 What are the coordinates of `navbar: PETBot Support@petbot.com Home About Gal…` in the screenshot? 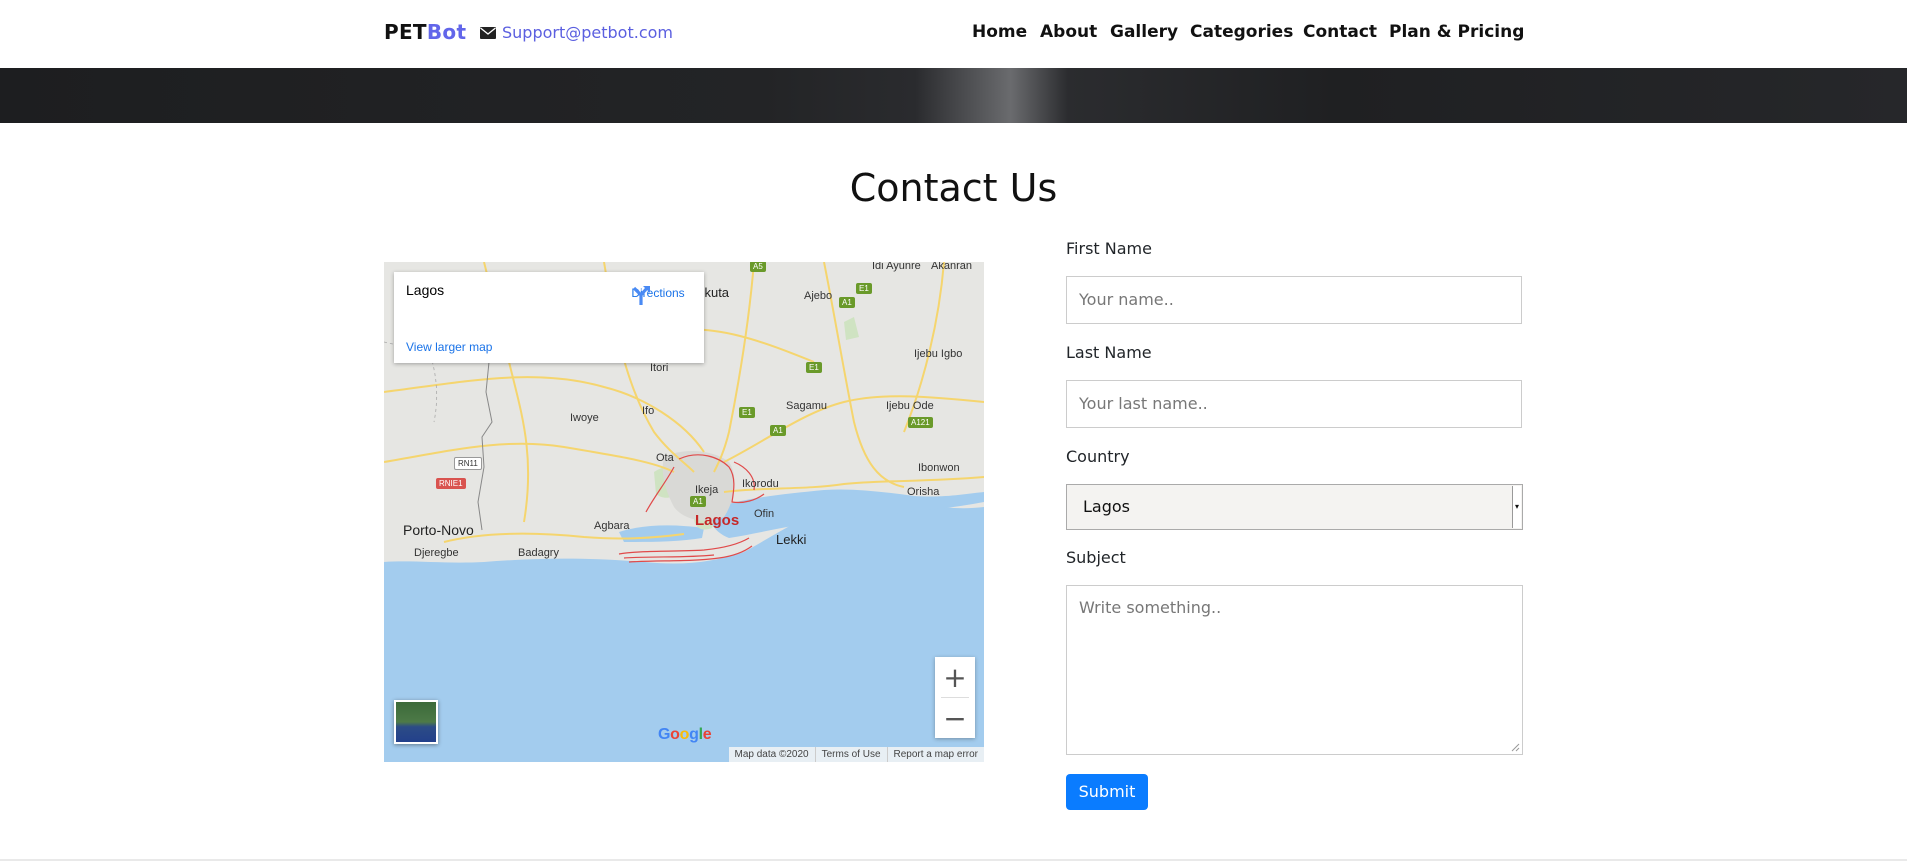 It's located at (953, 34).